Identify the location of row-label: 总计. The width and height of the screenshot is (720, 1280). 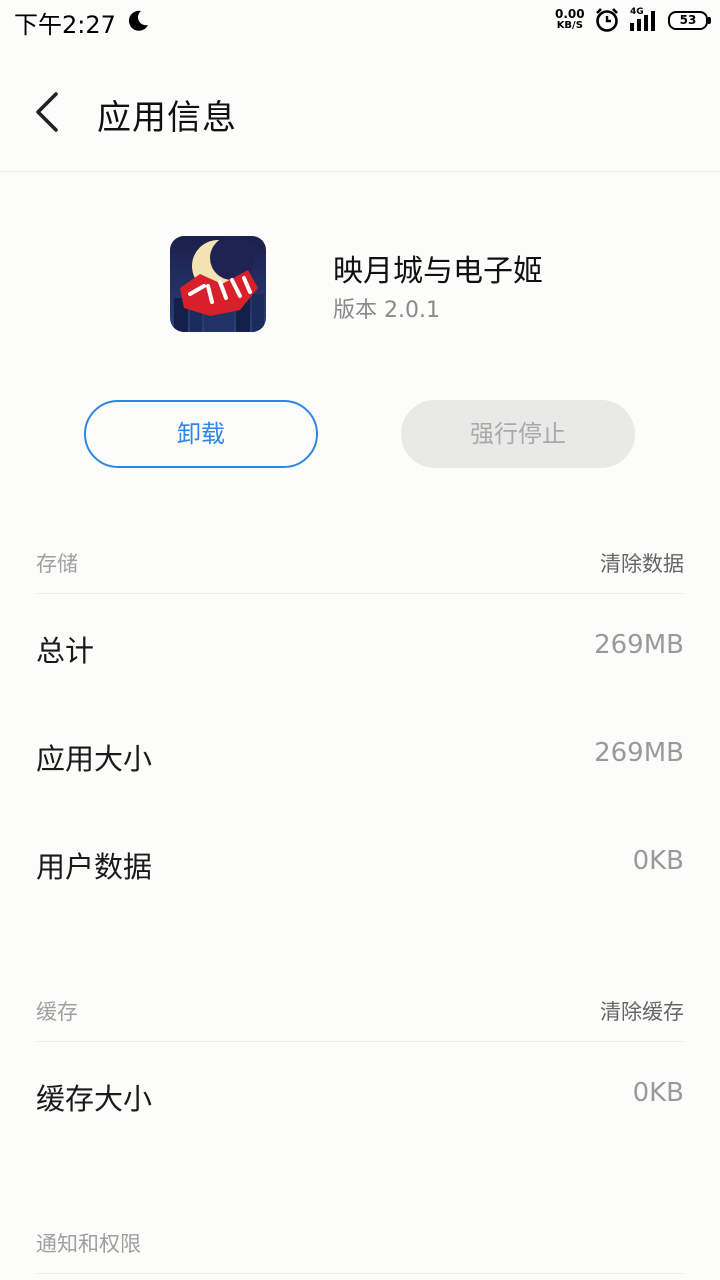
(65, 651).